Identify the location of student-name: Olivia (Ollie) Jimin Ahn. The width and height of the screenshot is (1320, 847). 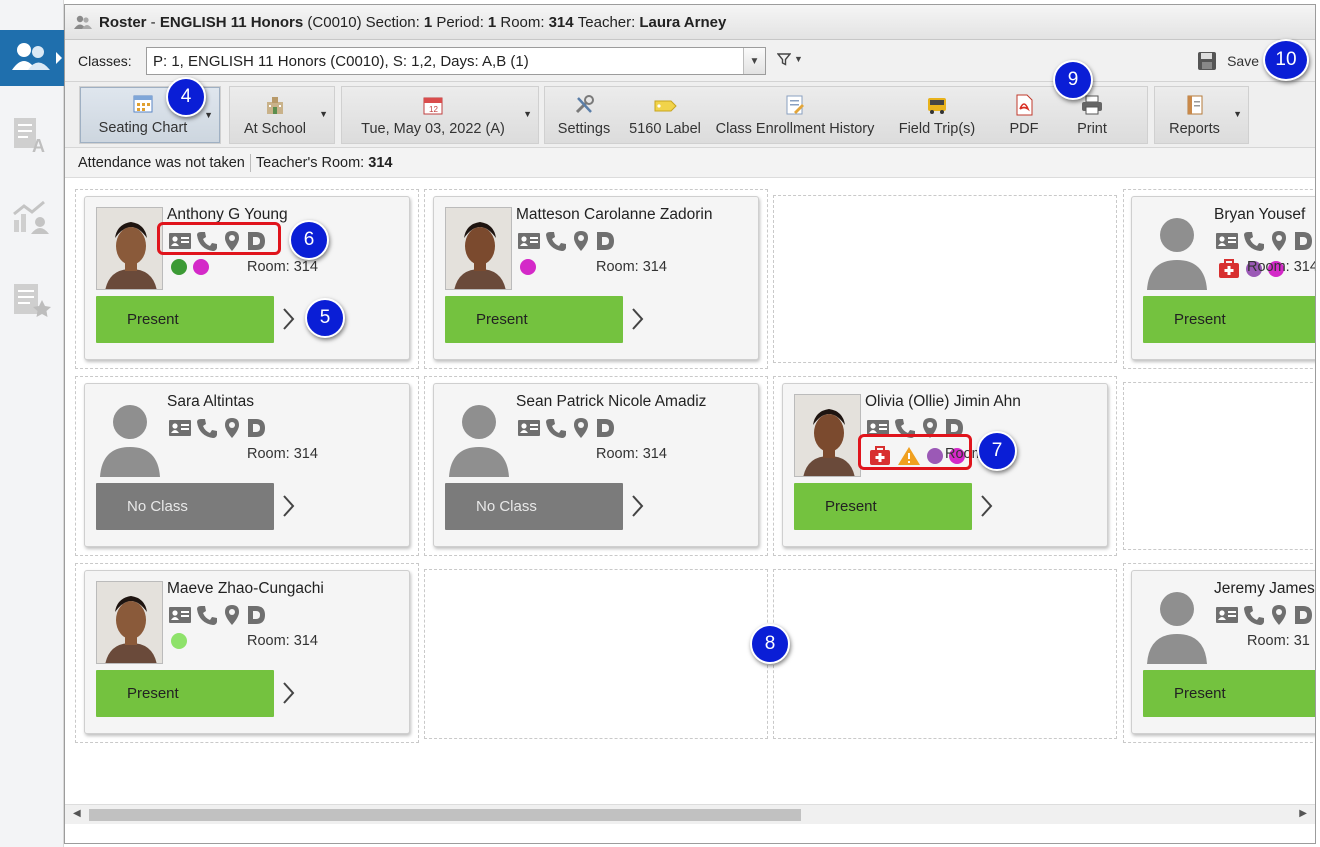
(943, 402).